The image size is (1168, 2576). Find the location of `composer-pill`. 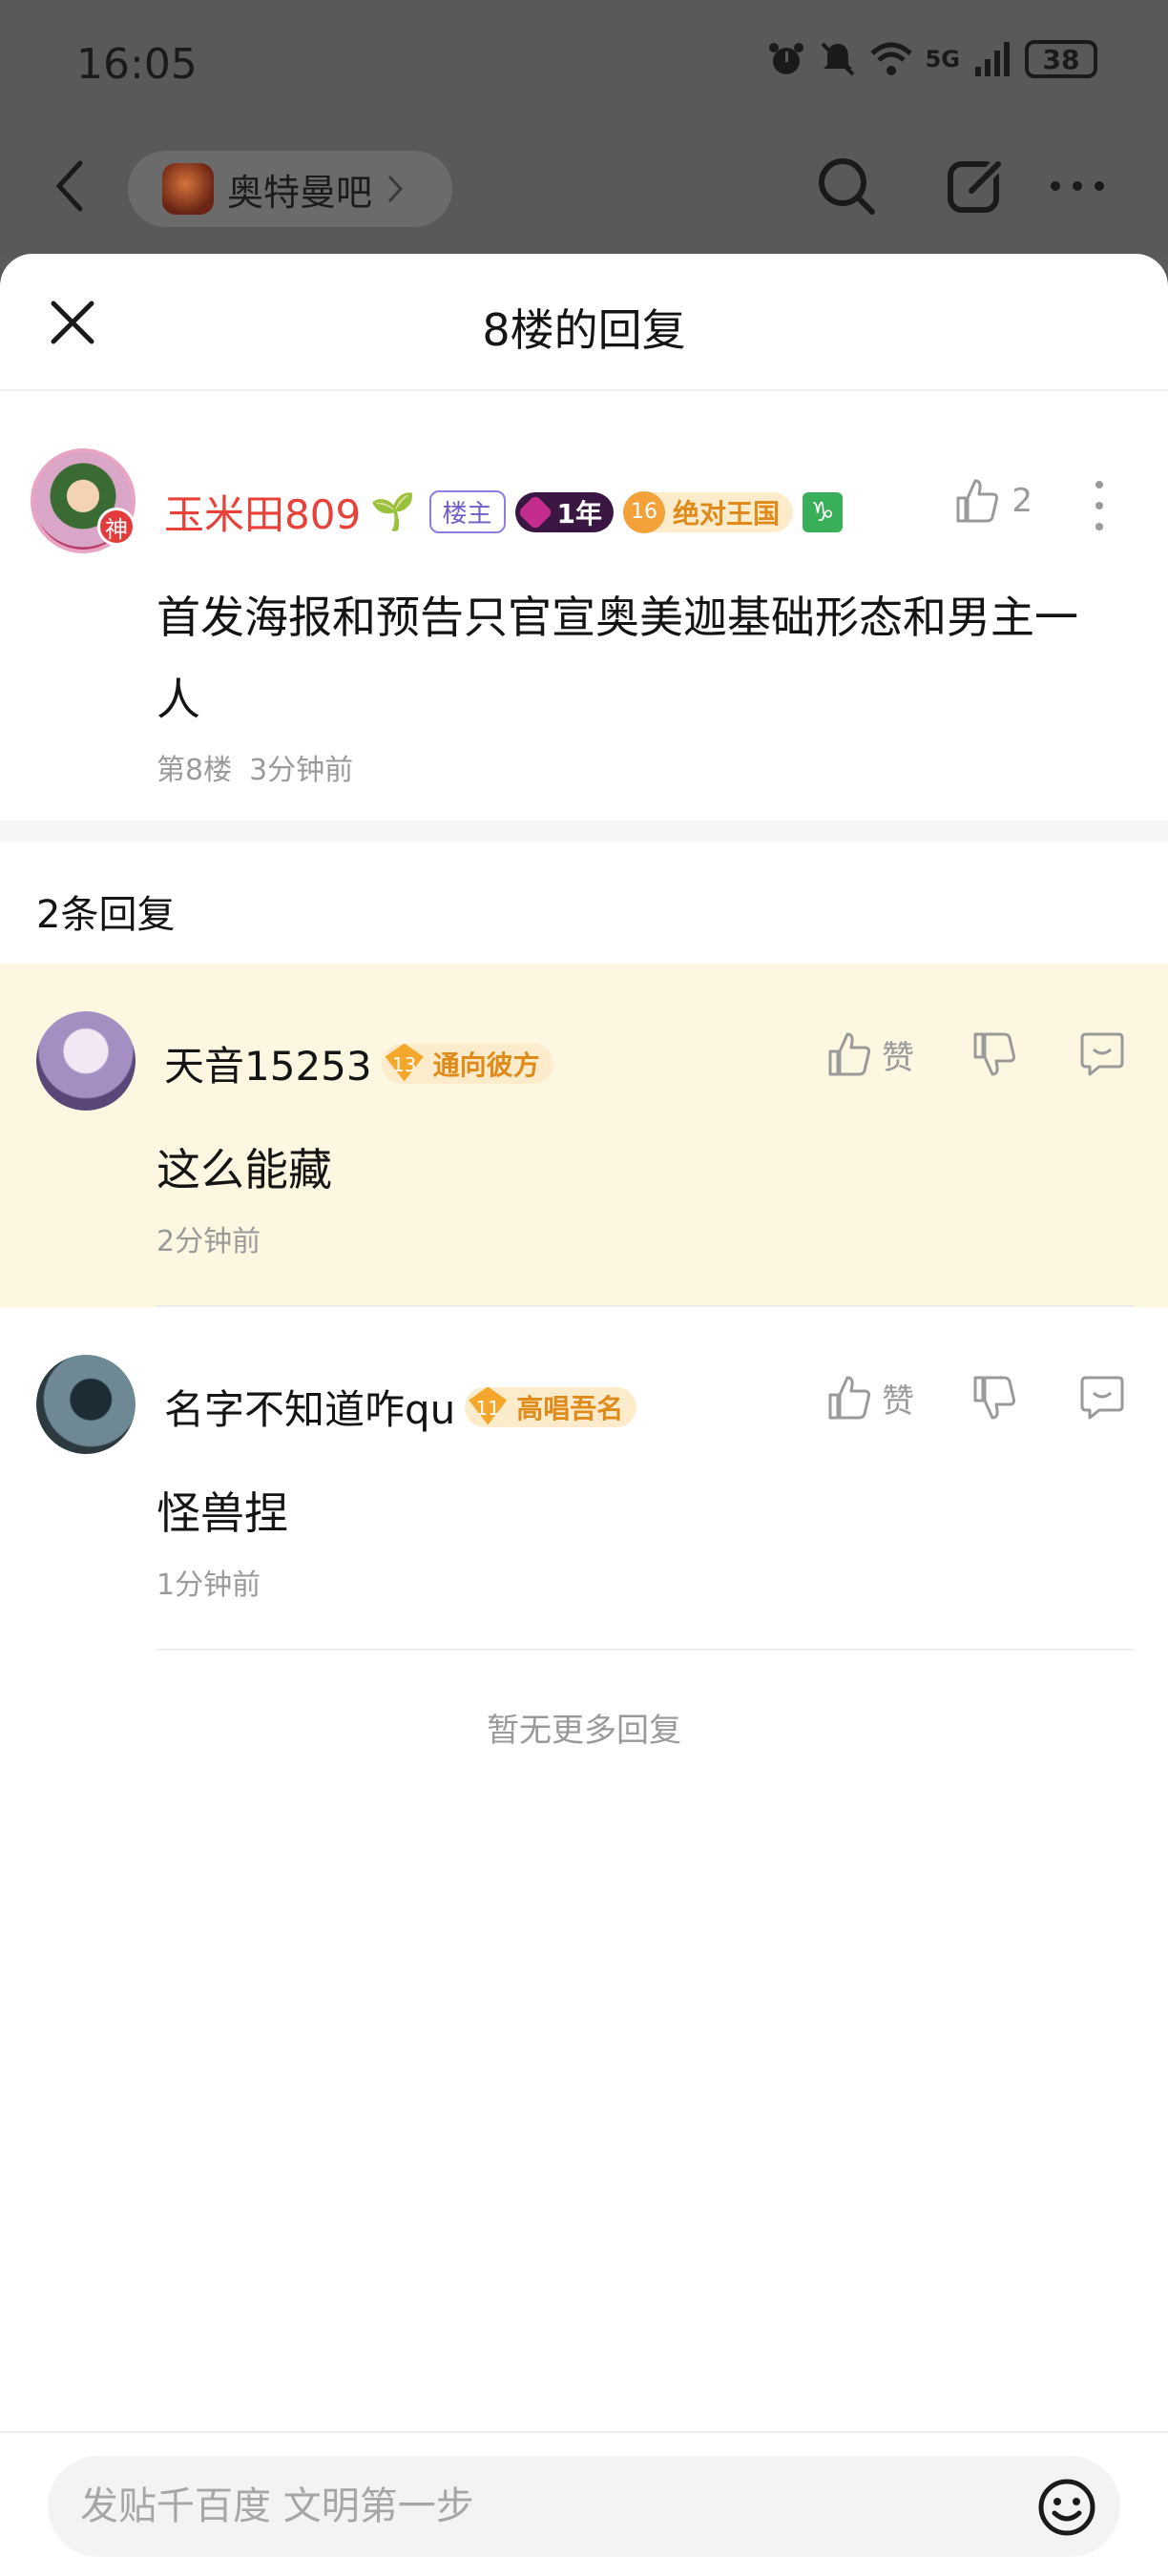

composer-pill is located at coordinates (584, 2506).